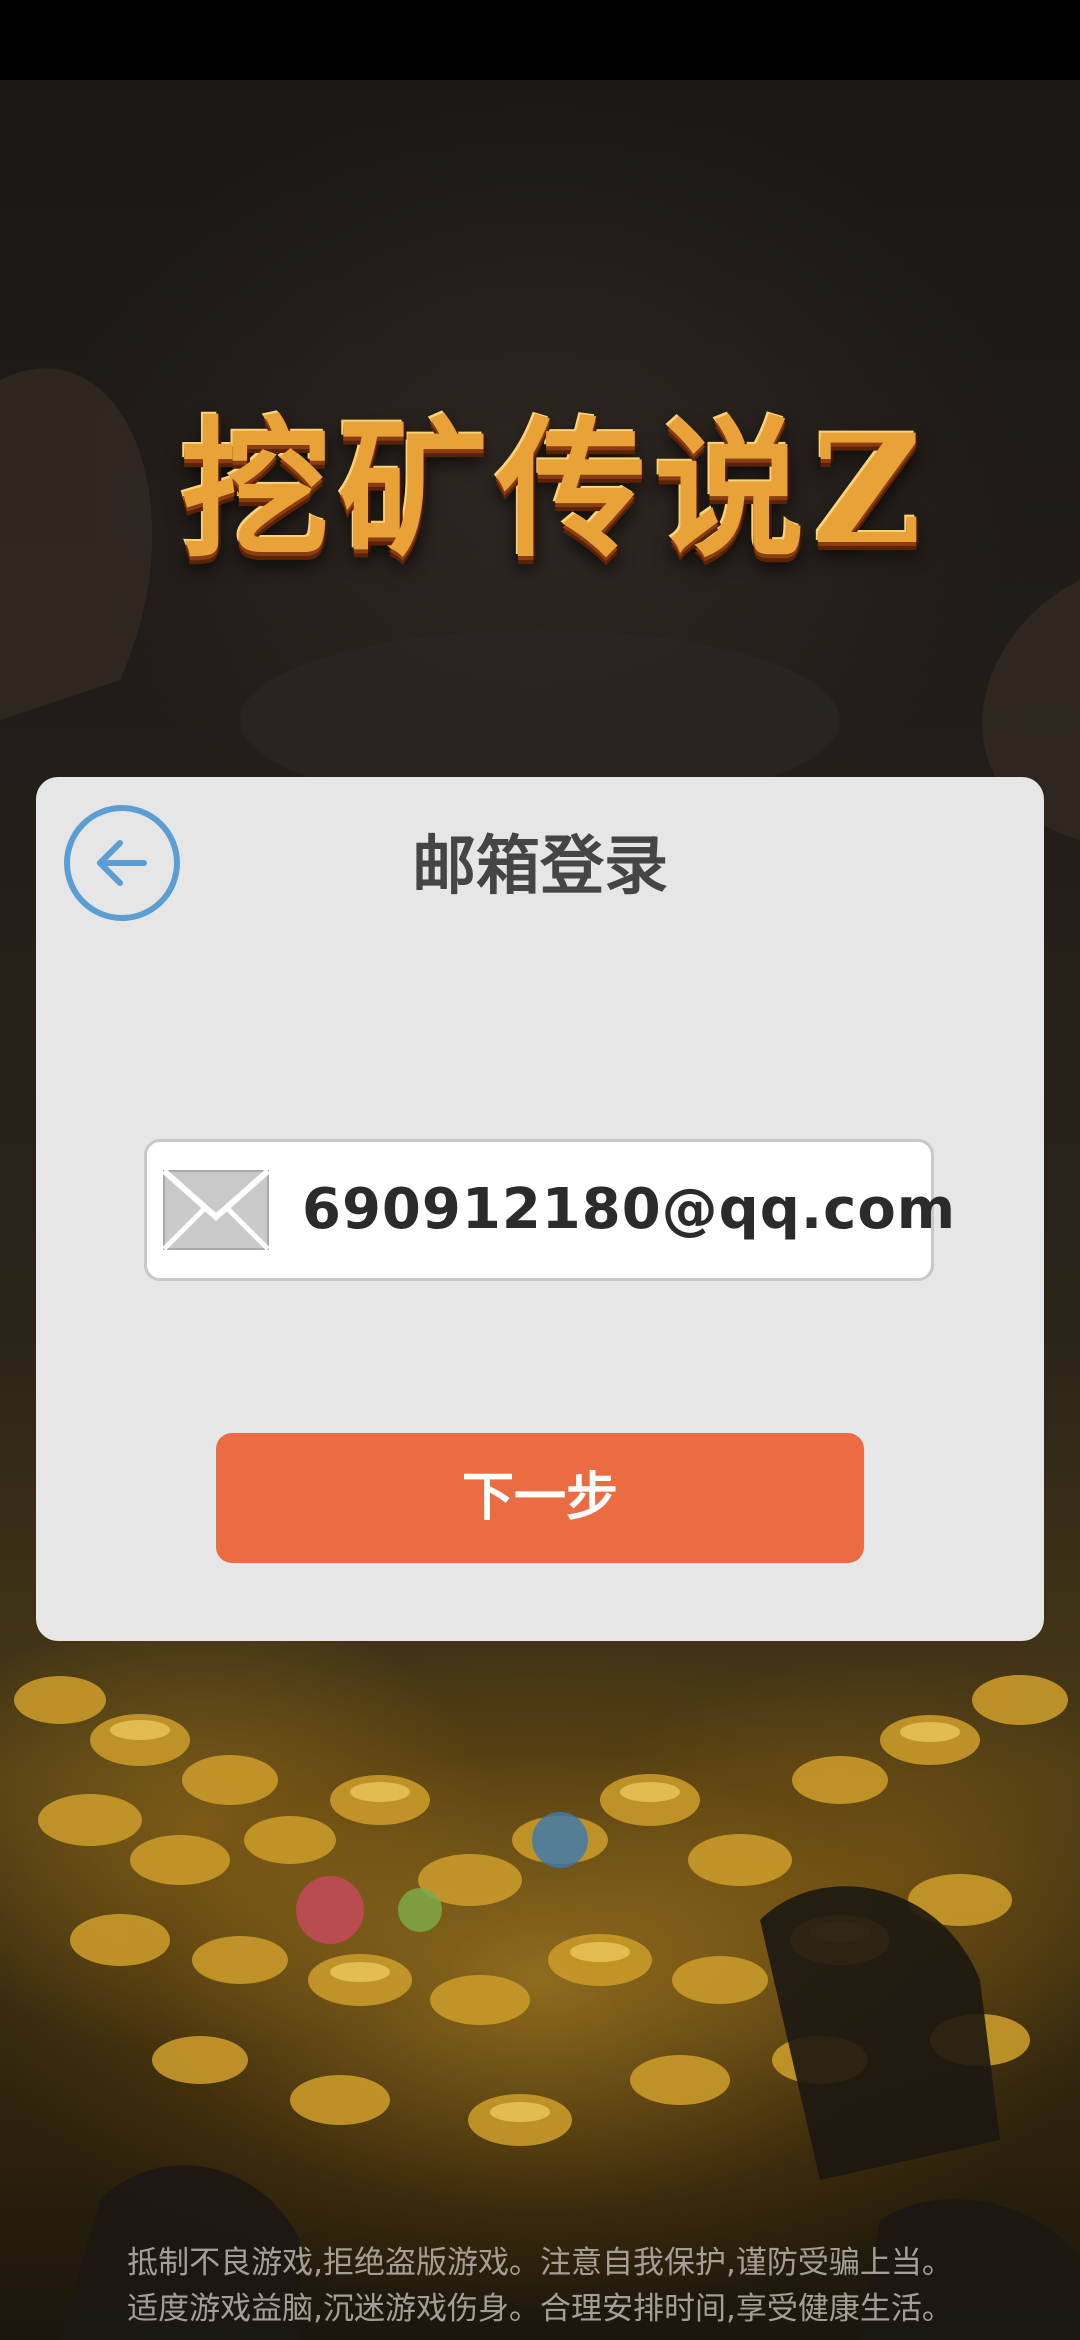  What do you see at coordinates (540, 867) in the screenshot?
I see `dialog-title: 邮箱登录` at bounding box center [540, 867].